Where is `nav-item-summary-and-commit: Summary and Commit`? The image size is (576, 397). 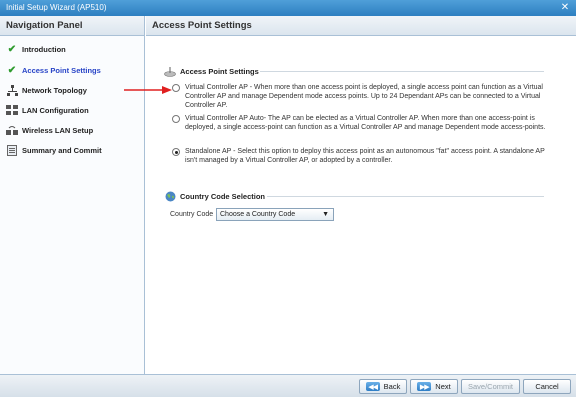 nav-item-summary-and-commit: Summary and Commit is located at coordinates (54, 150).